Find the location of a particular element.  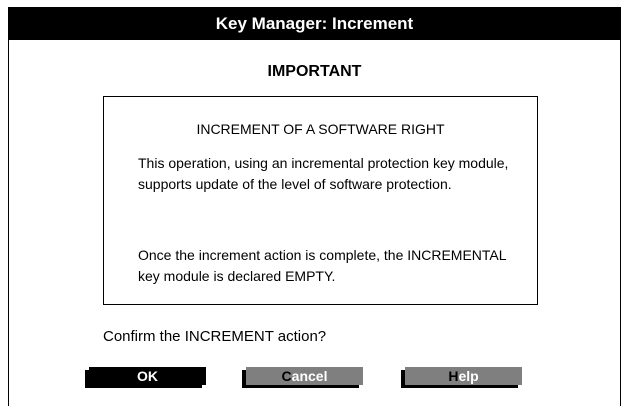

ok-button: OK is located at coordinates (145, 377).